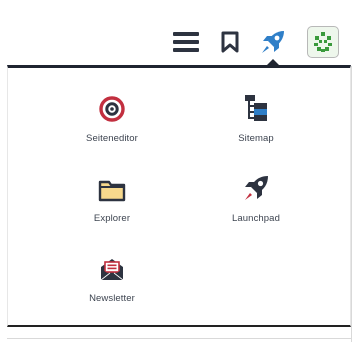 This screenshot has height=352, width=360. Describe the element at coordinates (112, 298) in the screenshot. I see `menu-item-label: Newsletter` at that location.